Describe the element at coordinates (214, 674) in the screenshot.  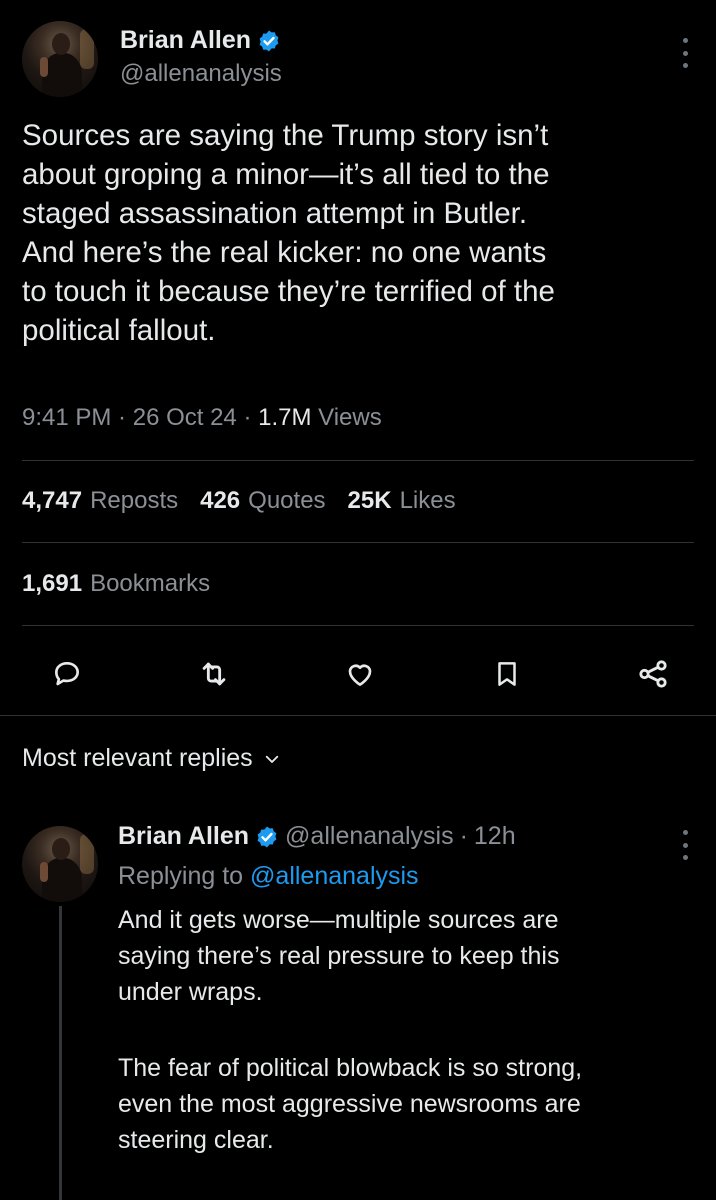
I see `repost-icon` at that location.